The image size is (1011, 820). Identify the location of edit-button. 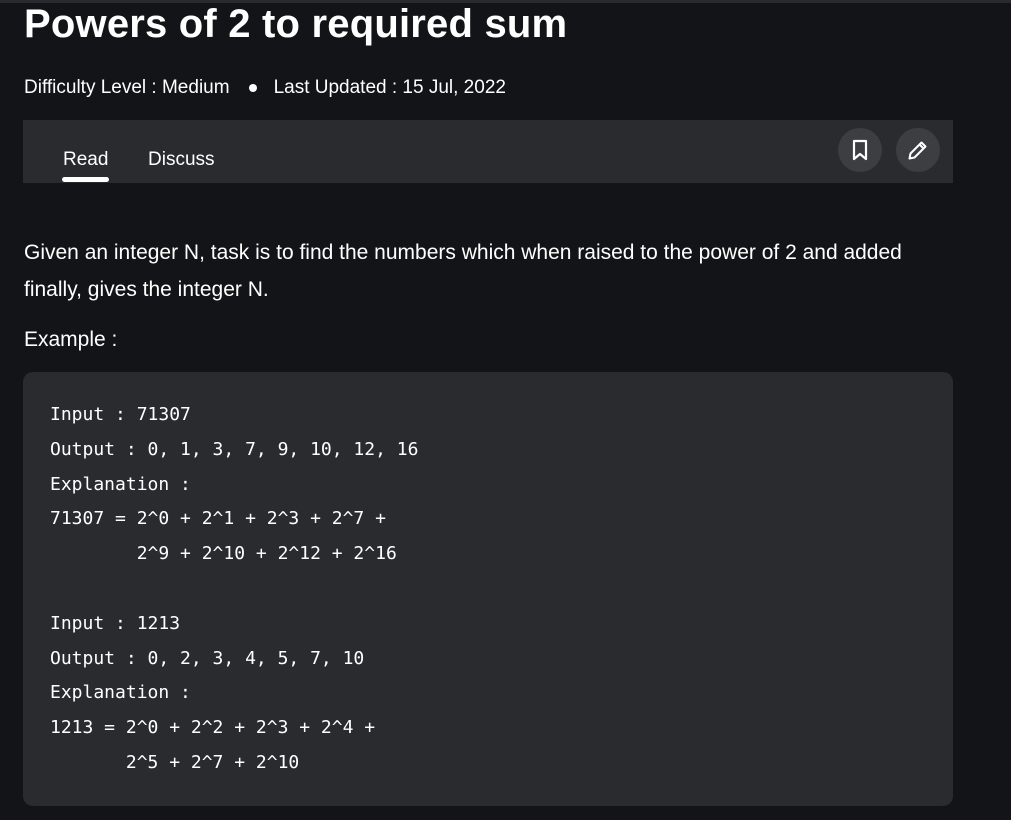
(918, 150).